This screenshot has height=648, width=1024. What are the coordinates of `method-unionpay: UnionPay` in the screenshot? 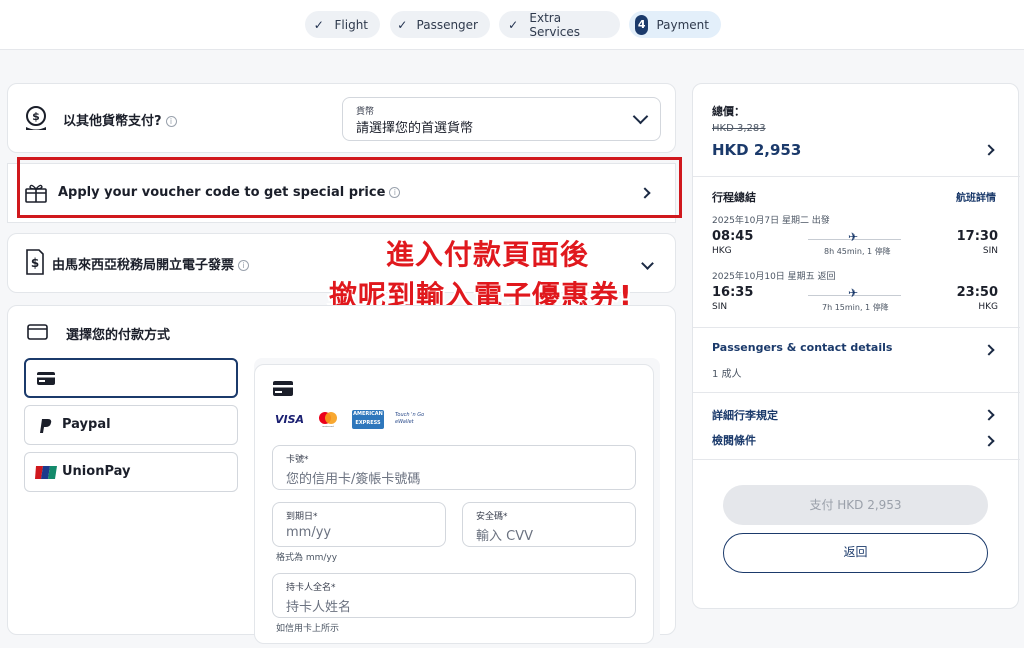 It's located at (131, 472).